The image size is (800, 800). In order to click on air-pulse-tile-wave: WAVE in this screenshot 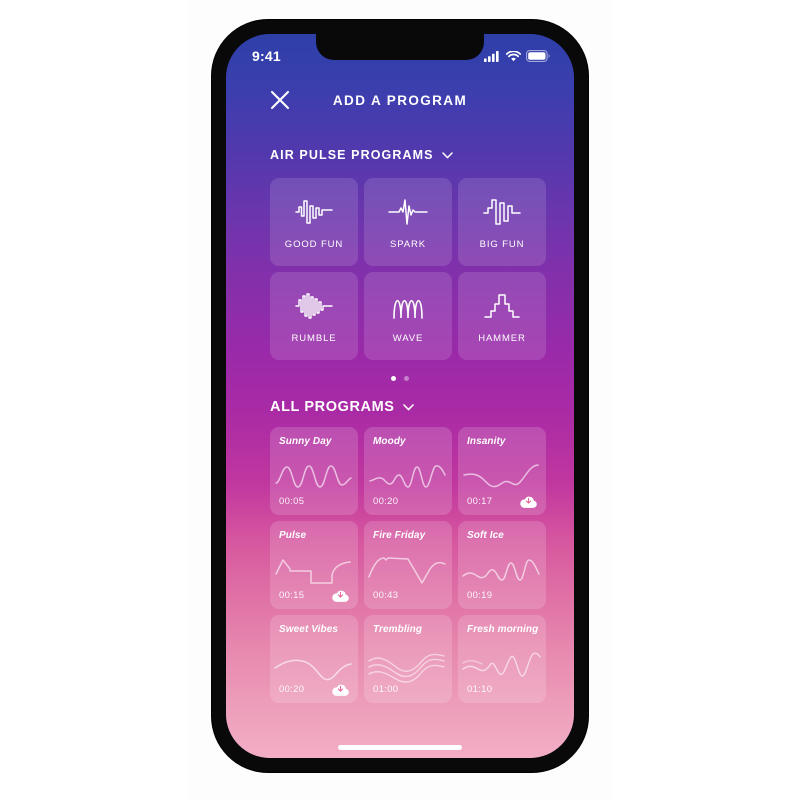, I will do `click(408, 316)`.